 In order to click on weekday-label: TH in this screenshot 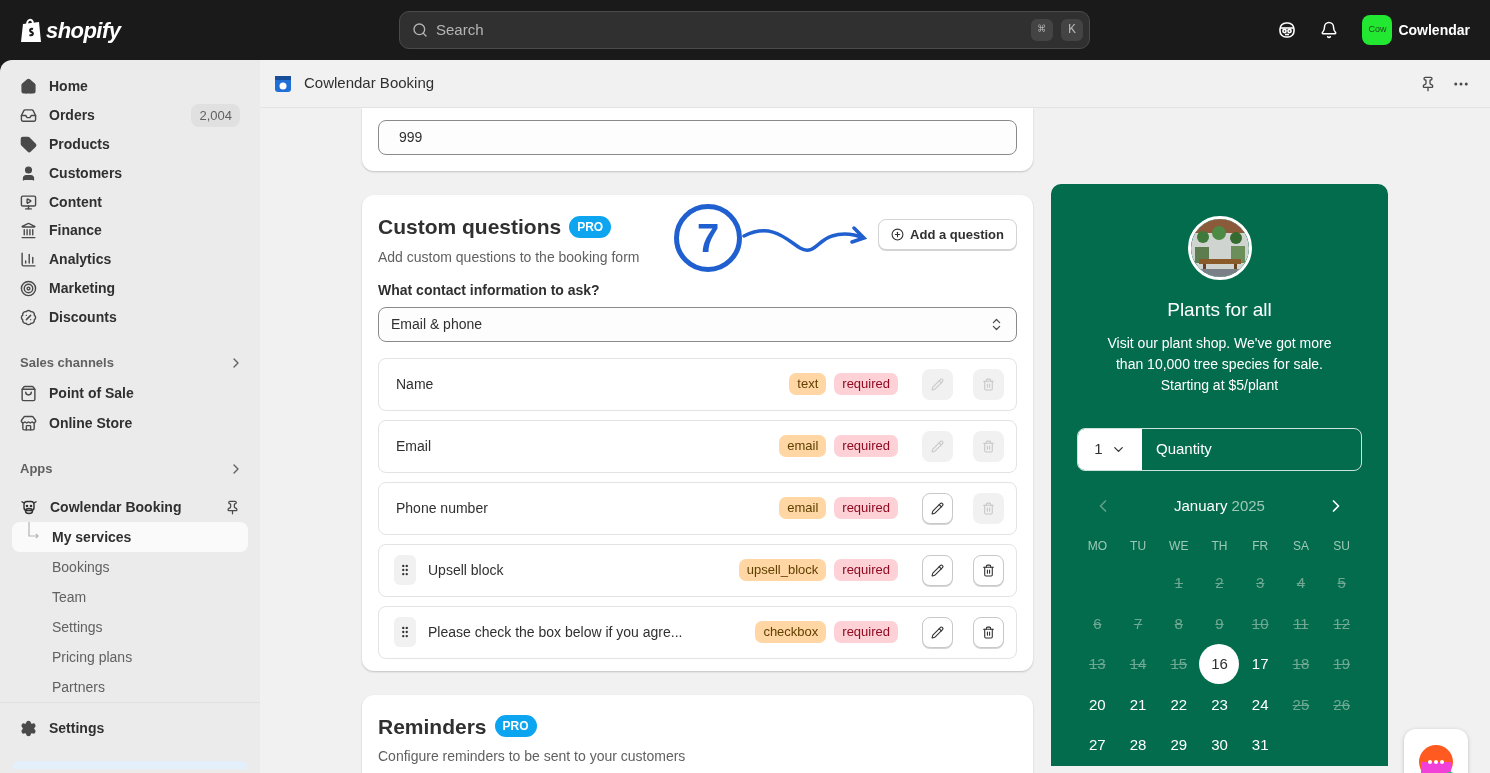, I will do `click(1219, 546)`.